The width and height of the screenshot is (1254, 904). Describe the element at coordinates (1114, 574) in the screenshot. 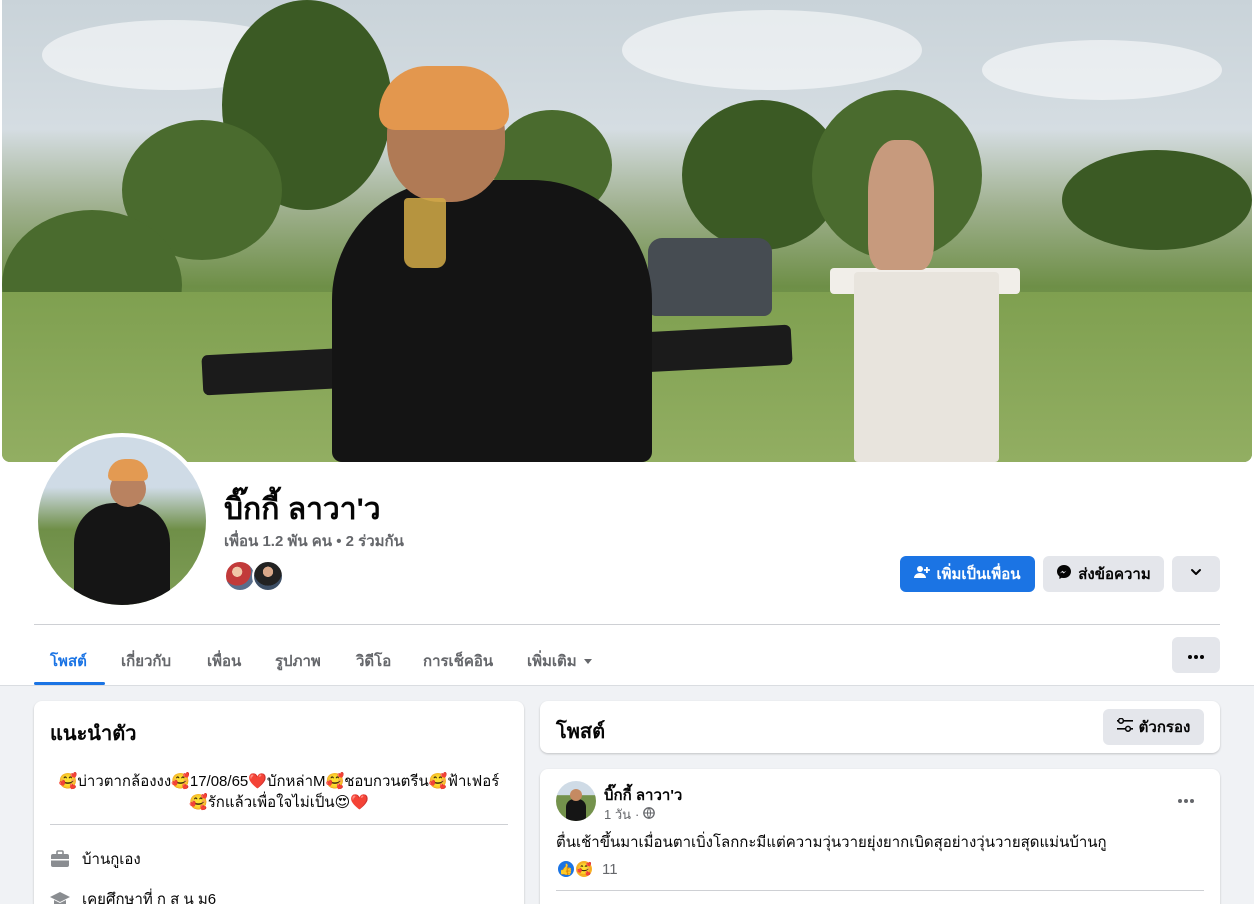

I see `send-message-label: ส่งข้อความ` at that location.